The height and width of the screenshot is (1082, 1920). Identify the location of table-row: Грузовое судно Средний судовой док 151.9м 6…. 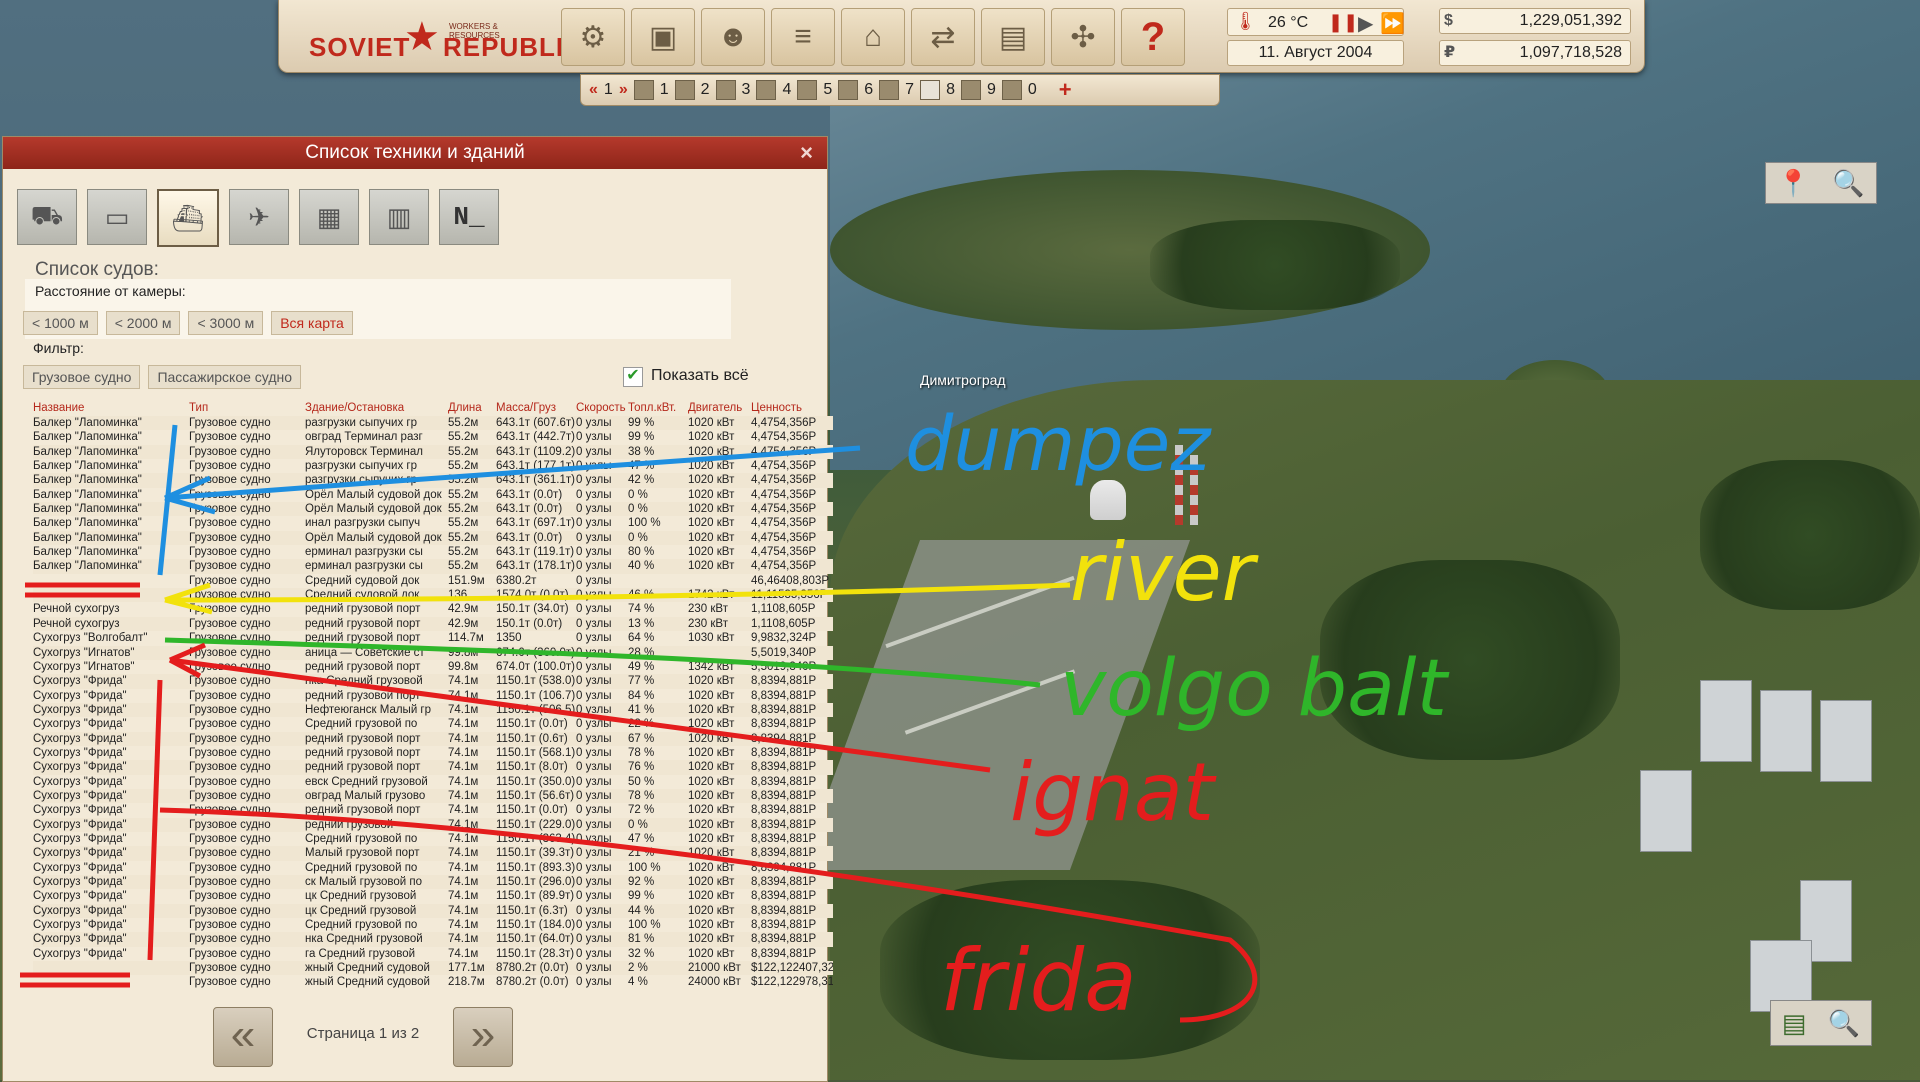
(433, 581).